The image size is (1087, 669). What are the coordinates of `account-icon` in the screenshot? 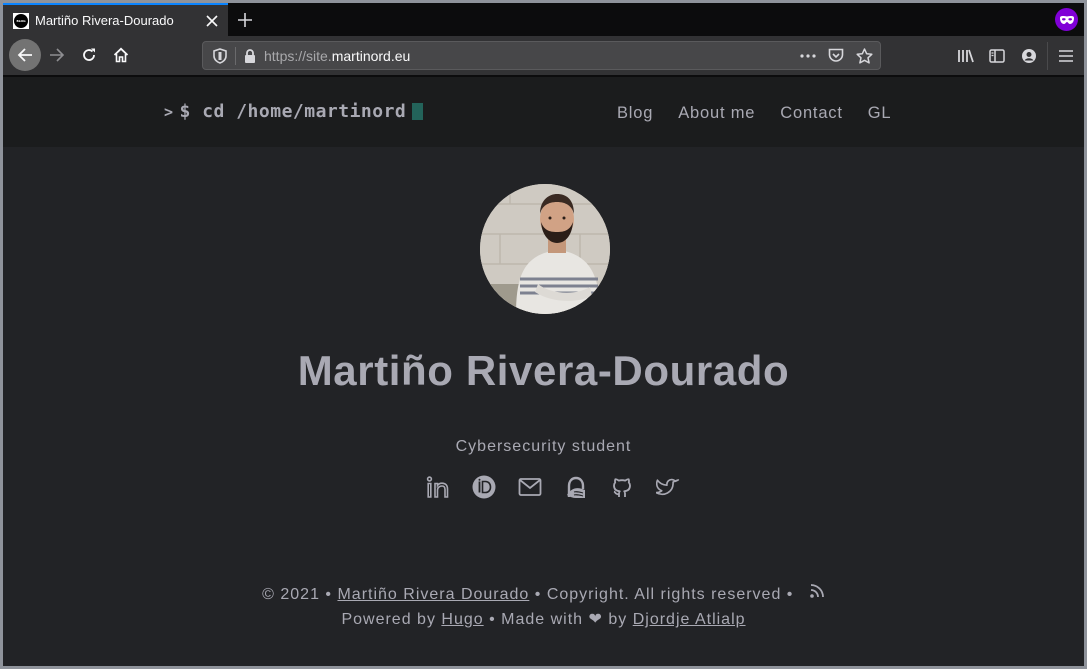 It's located at (1029, 55).